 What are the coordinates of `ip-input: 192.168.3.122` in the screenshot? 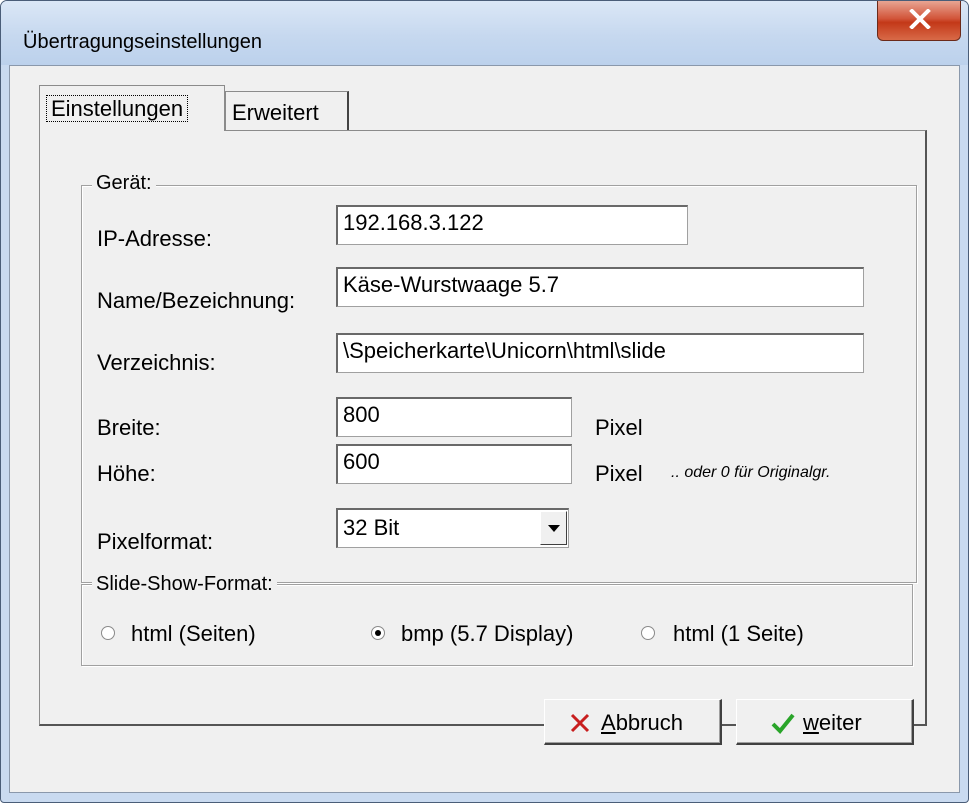 It's located at (512, 225).